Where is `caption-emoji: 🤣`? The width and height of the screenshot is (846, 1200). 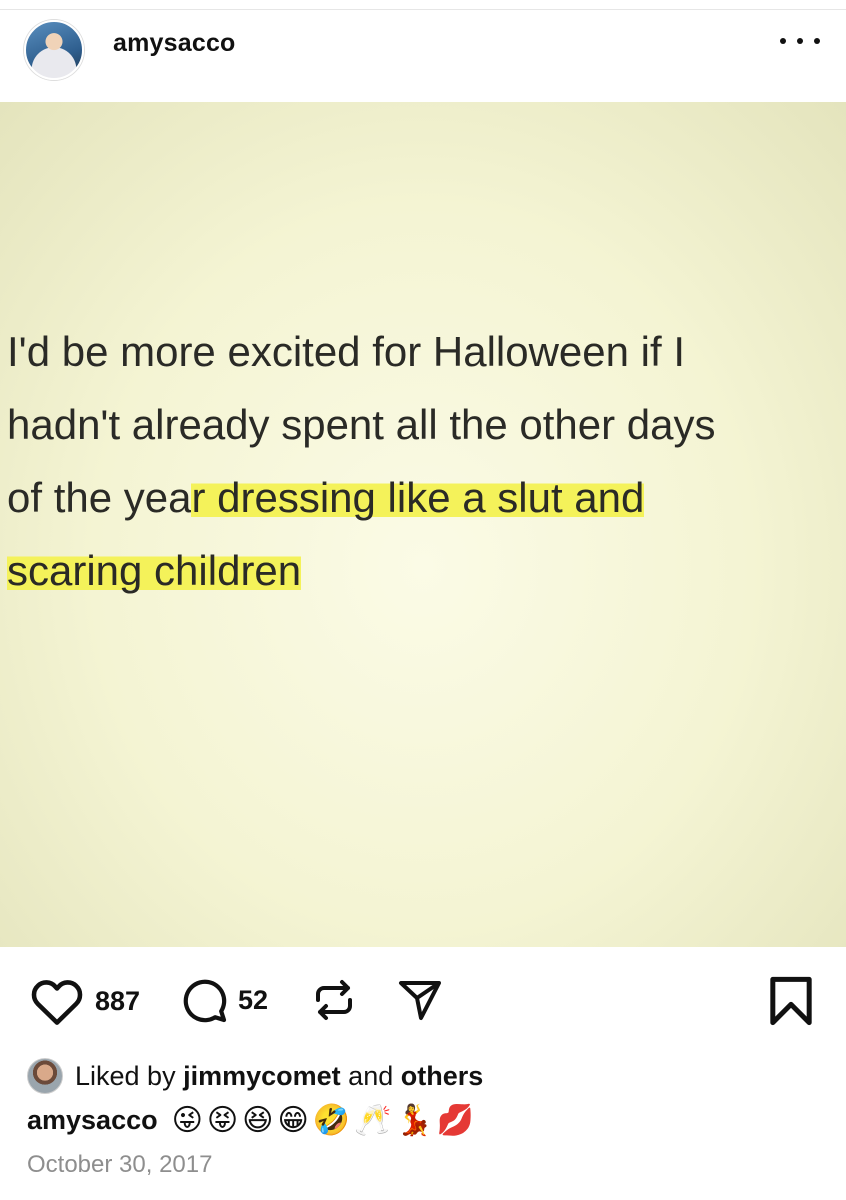
caption-emoji: 🤣 is located at coordinates (331, 1120).